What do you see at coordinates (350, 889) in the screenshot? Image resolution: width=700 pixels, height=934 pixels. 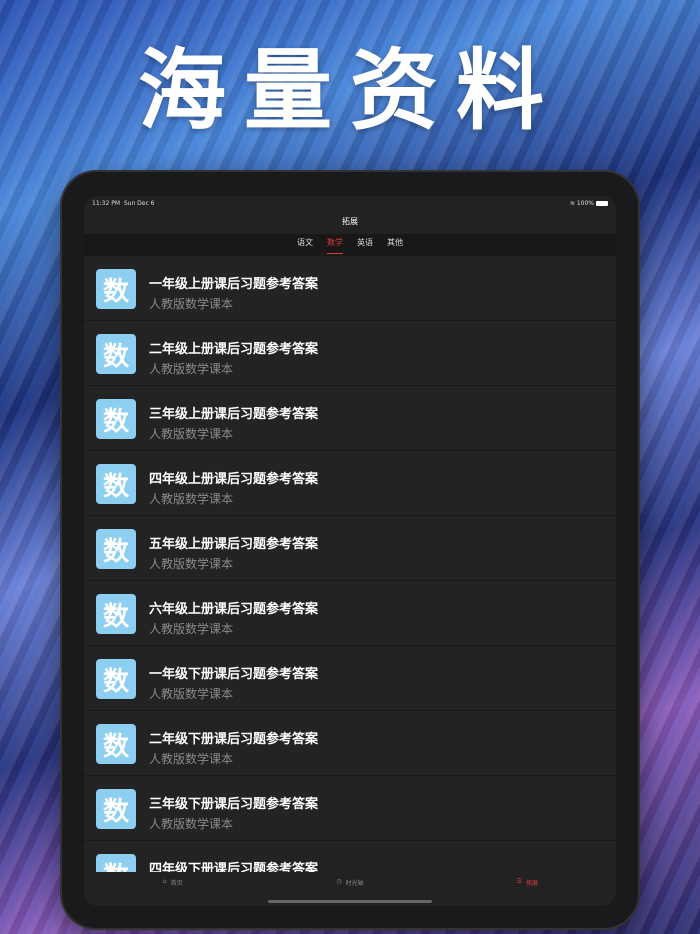 I see `tab-bar: ⌂ 首页 ◷ 时光轴 ☰ 拓展` at bounding box center [350, 889].